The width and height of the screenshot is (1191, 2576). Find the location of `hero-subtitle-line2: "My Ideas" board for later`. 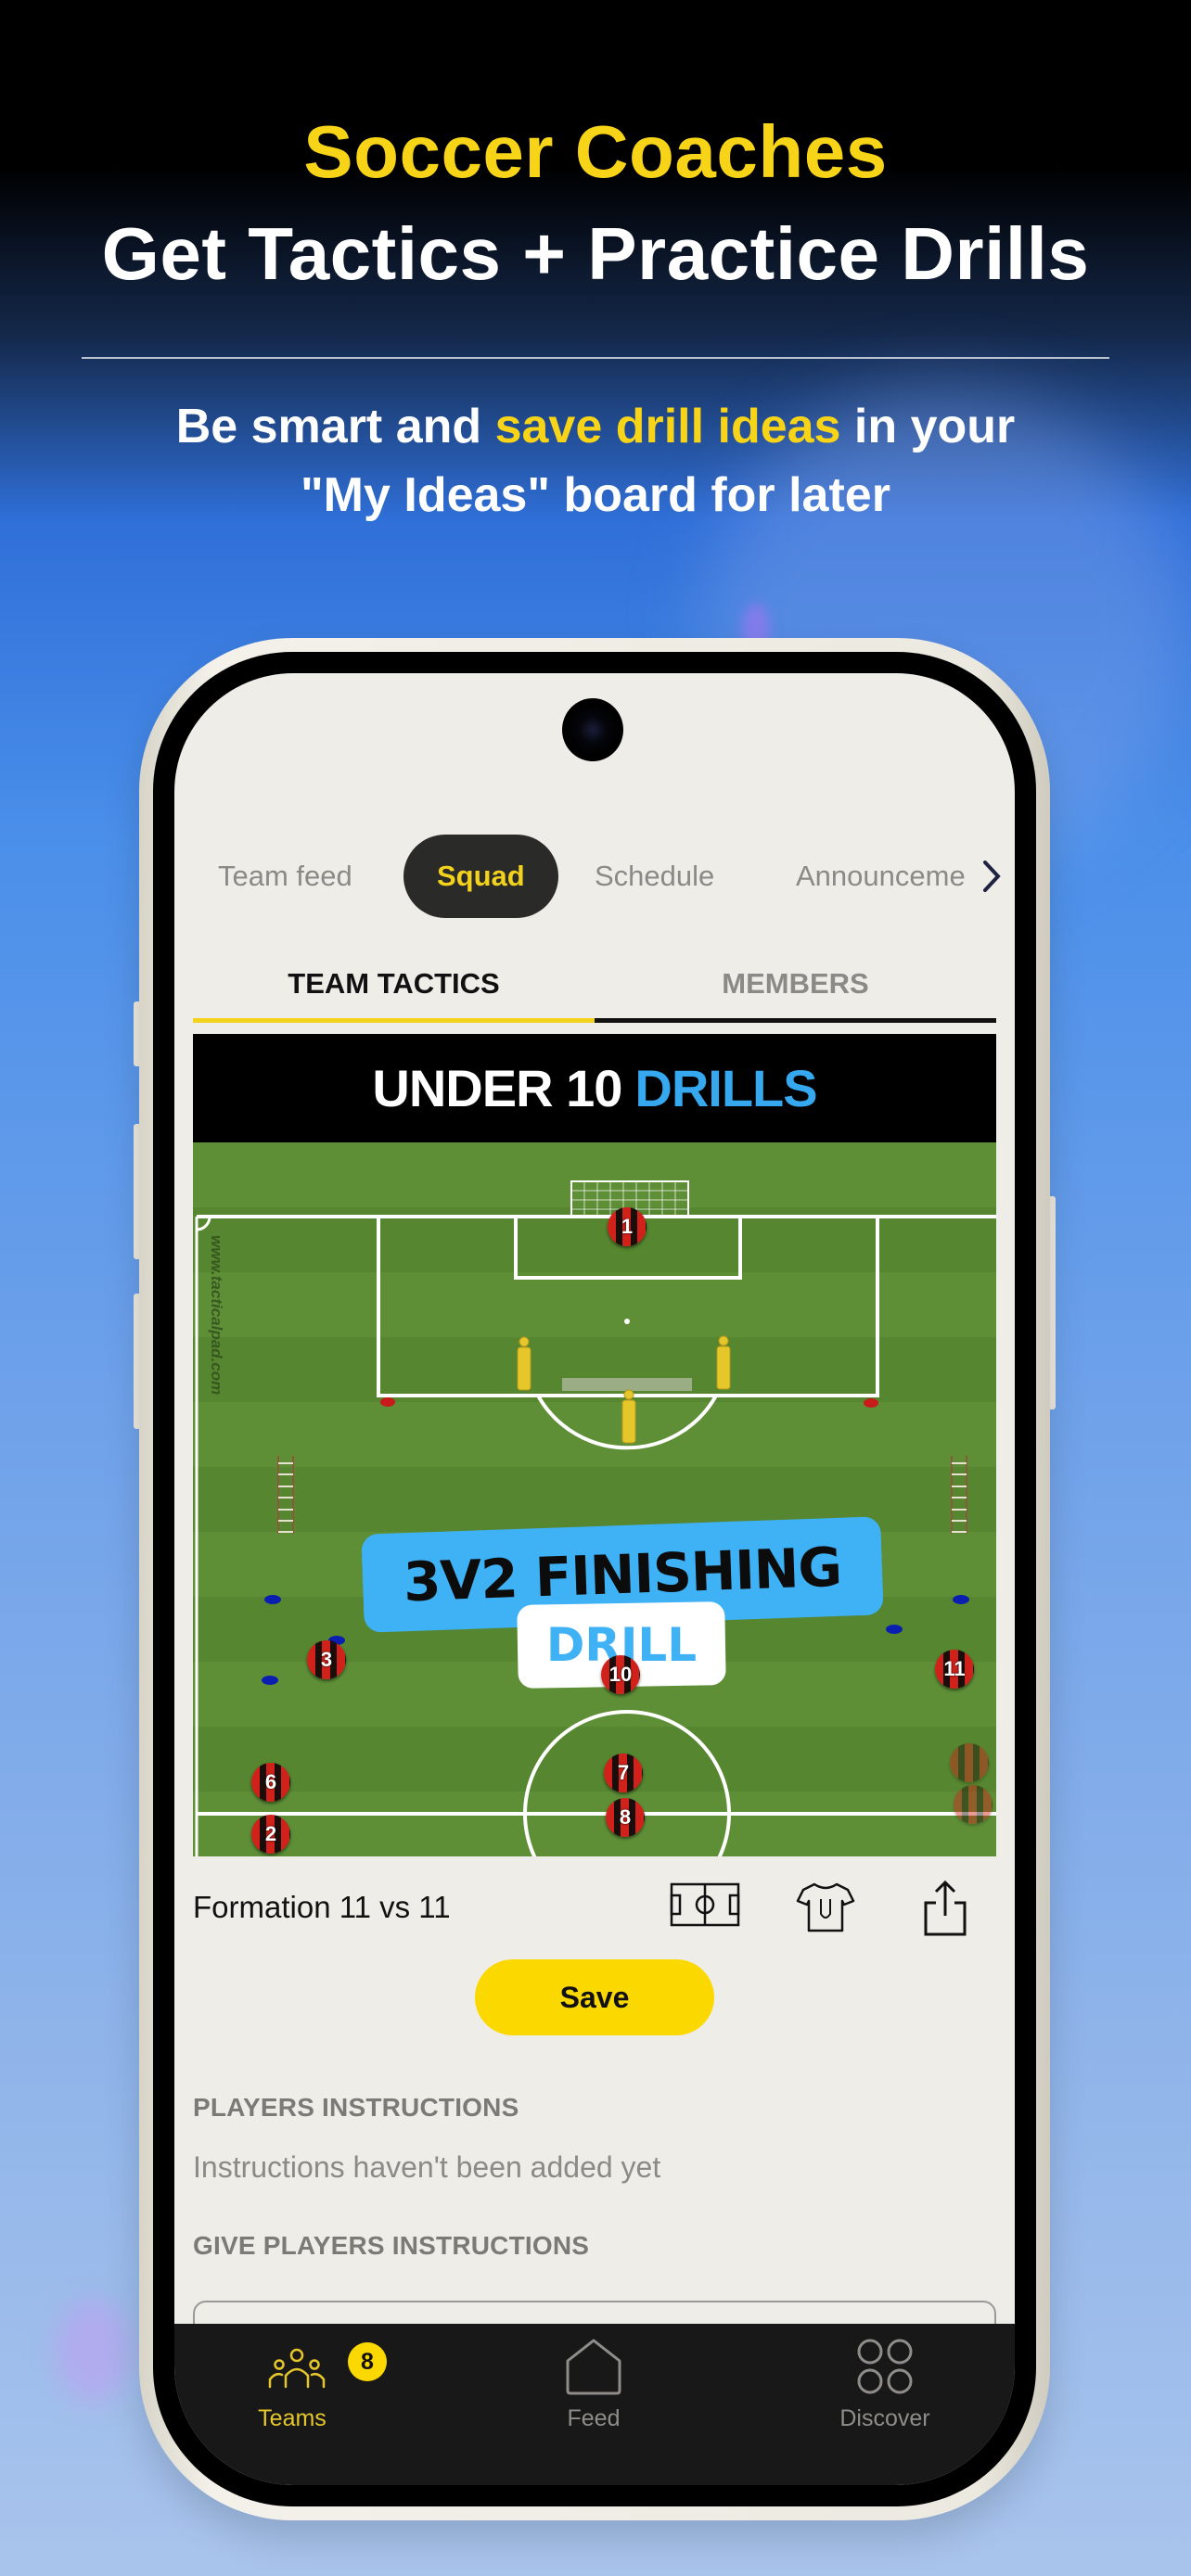

hero-subtitle-line2: "My Ideas" board for later is located at coordinates (595, 495).